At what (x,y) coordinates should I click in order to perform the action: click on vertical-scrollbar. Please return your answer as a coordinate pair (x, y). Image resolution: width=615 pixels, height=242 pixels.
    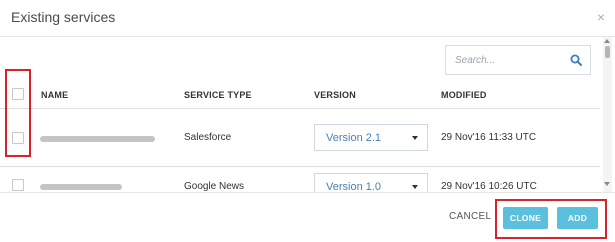
    Looking at the image, I should click on (607, 114).